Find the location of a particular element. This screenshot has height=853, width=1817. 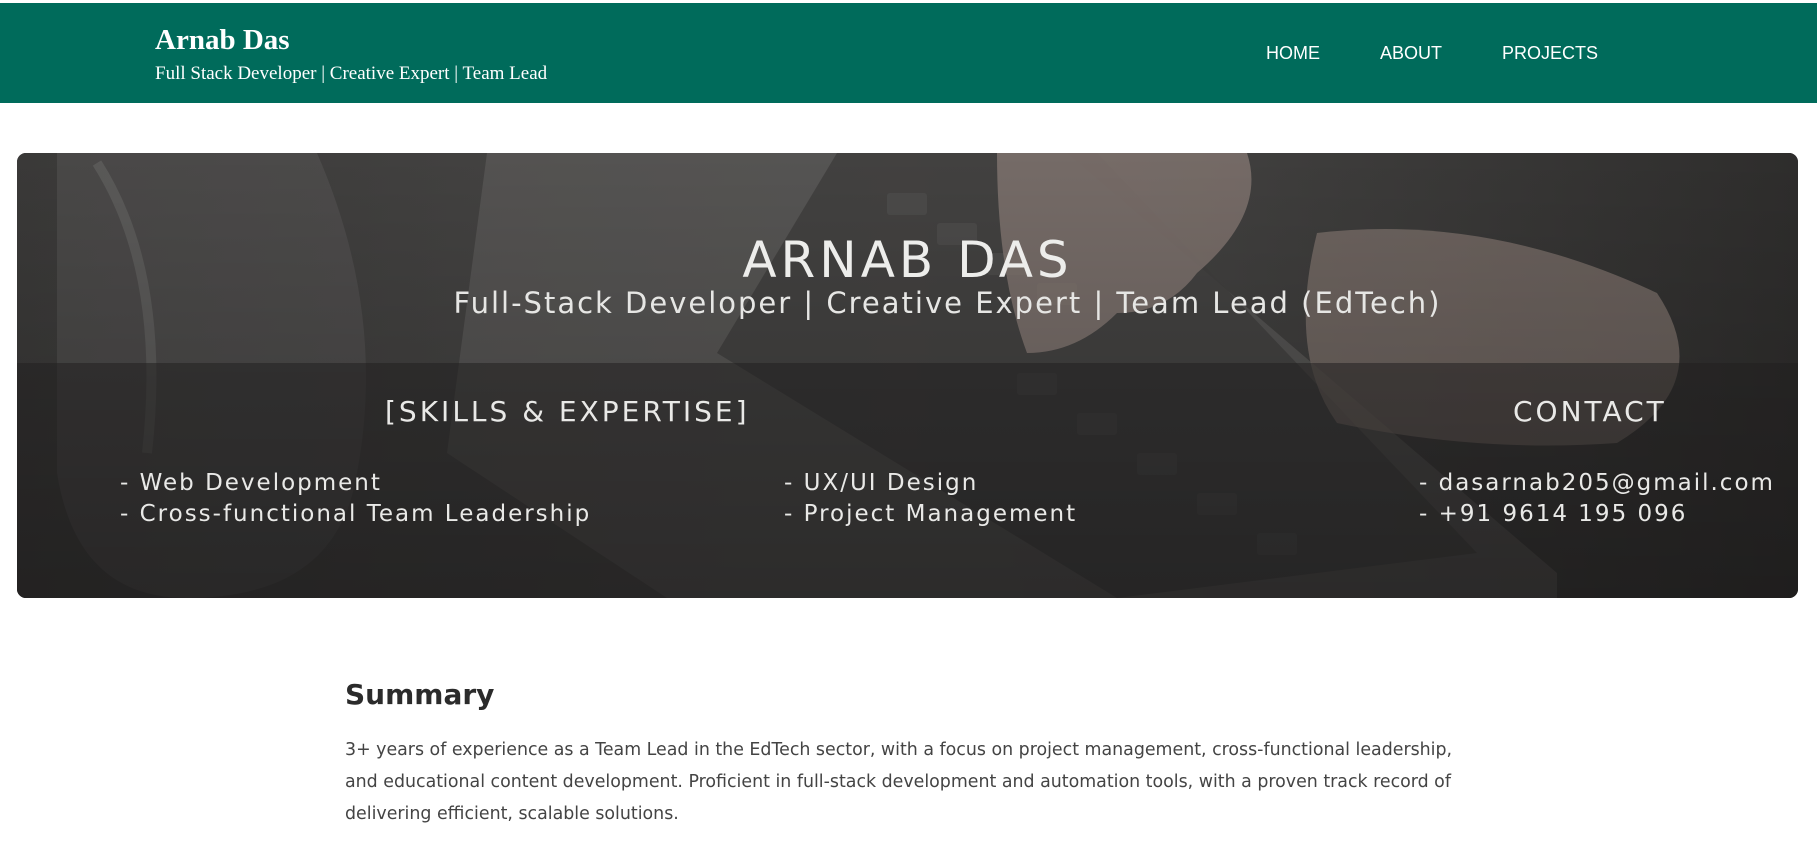

nav-home-link: HOME is located at coordinates (1293, 53).